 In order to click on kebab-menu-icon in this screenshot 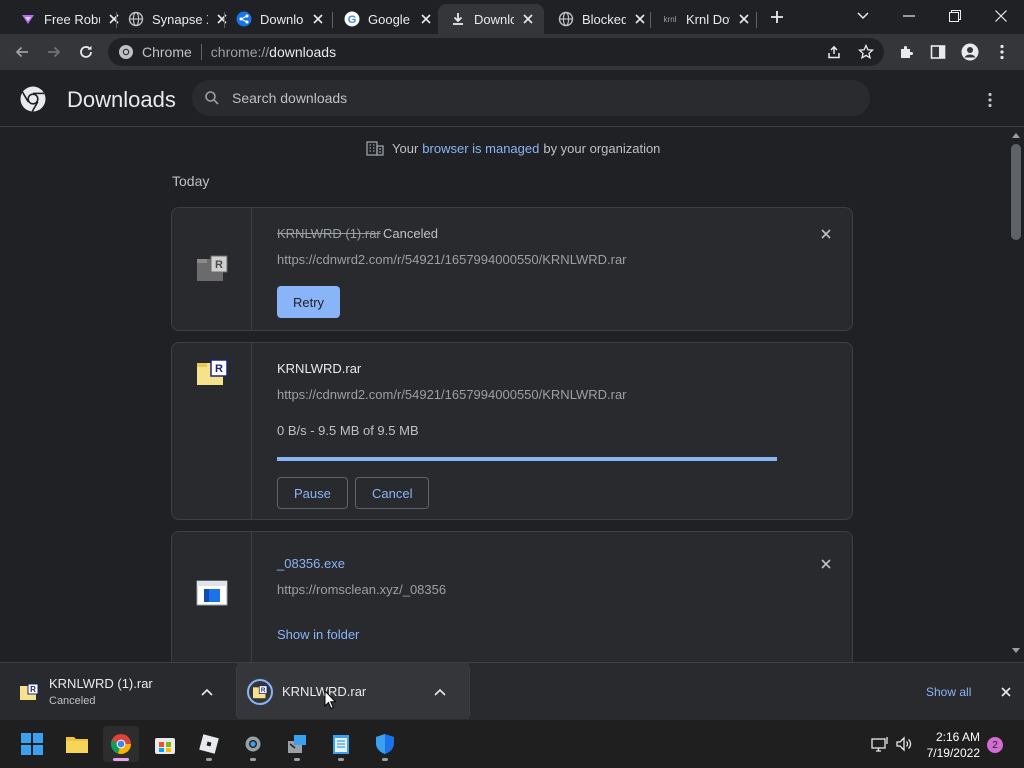, I will do `click(1002, 52)`.